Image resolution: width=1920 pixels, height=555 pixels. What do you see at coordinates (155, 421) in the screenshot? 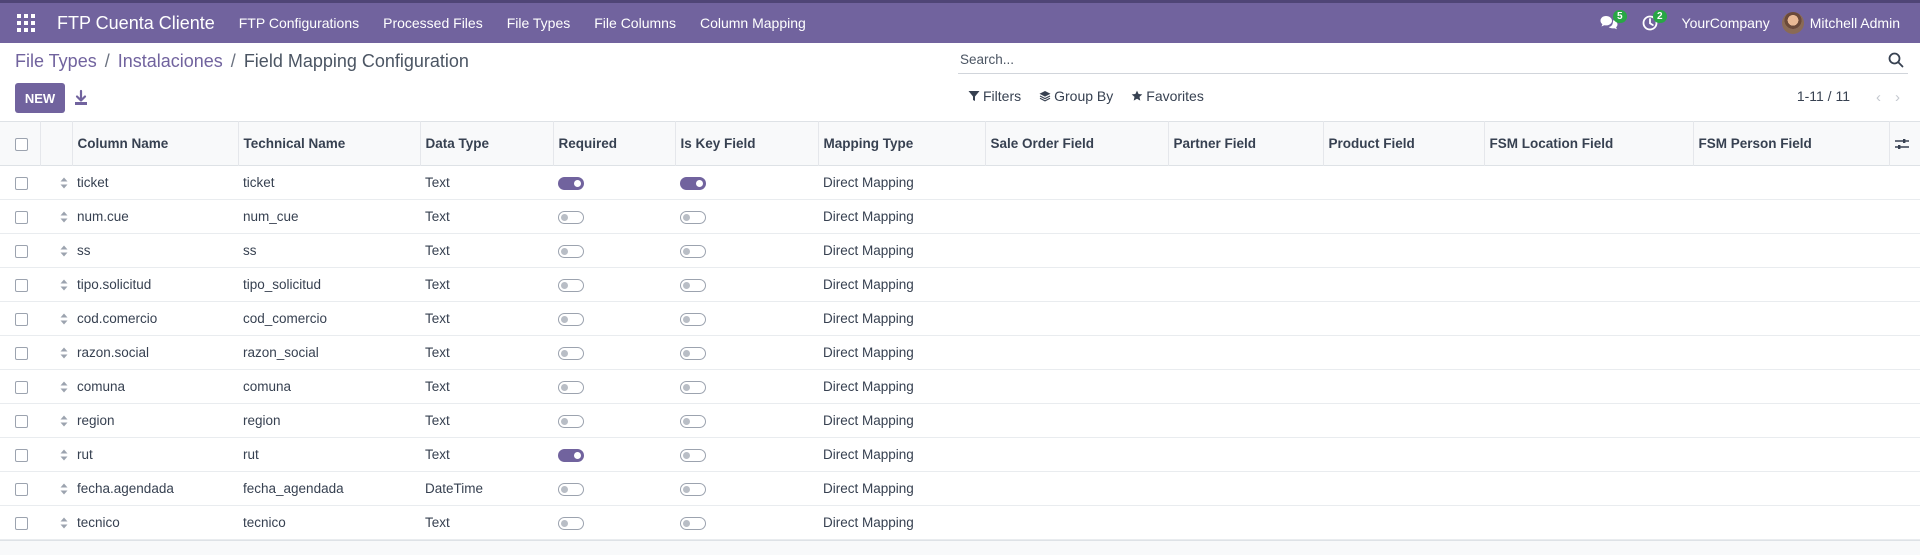
I see `cell-column-name: region` at bounding box center [155, 421].